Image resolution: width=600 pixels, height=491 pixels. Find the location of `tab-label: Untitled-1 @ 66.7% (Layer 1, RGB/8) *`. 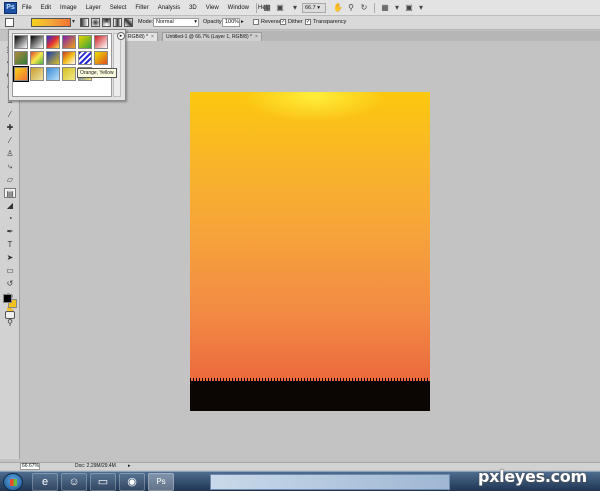

tab-label: Untitled-1 @ 66.7% (Layer 1, RGB/8) * is located at coordinates (209, 37).